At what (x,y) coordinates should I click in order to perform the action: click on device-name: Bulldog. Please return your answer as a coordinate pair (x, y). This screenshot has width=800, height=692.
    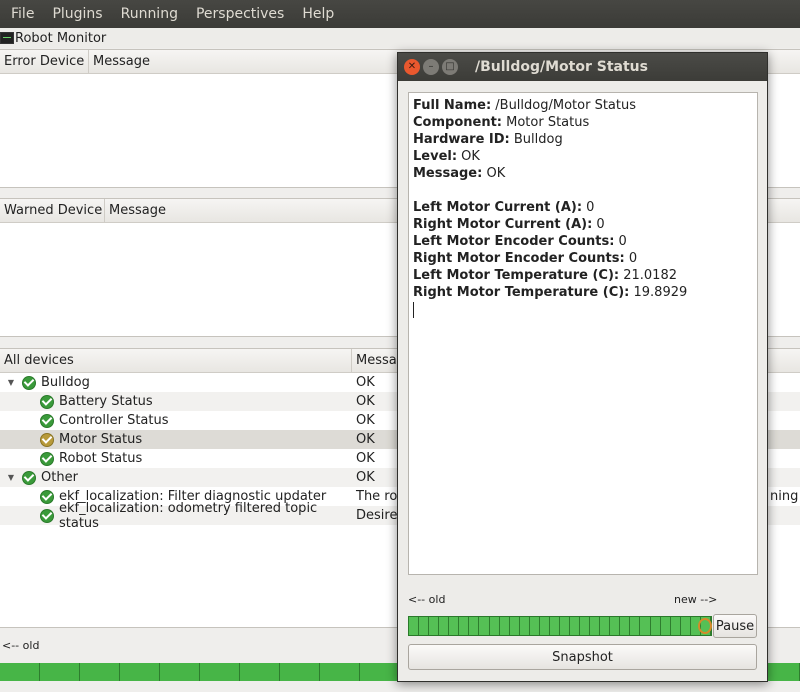
    Looking at the image, I should click on (65, 382).